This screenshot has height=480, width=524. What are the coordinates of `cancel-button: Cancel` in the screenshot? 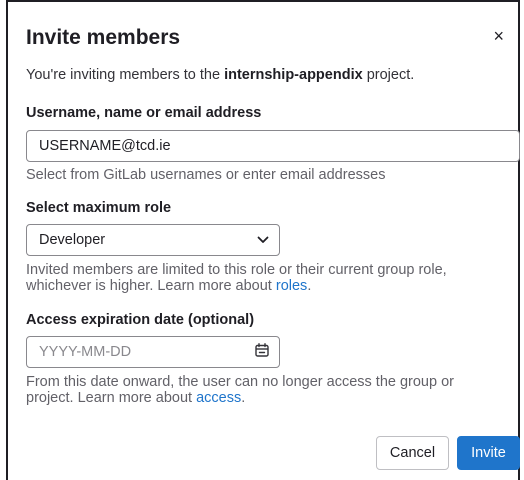 It's located at (412, 453).